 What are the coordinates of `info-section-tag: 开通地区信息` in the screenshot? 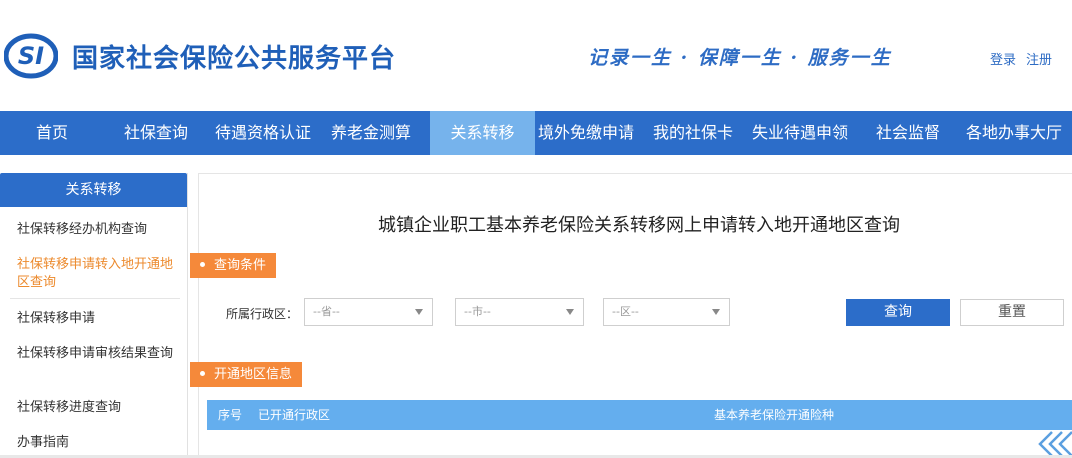 It's located at (246, 374).